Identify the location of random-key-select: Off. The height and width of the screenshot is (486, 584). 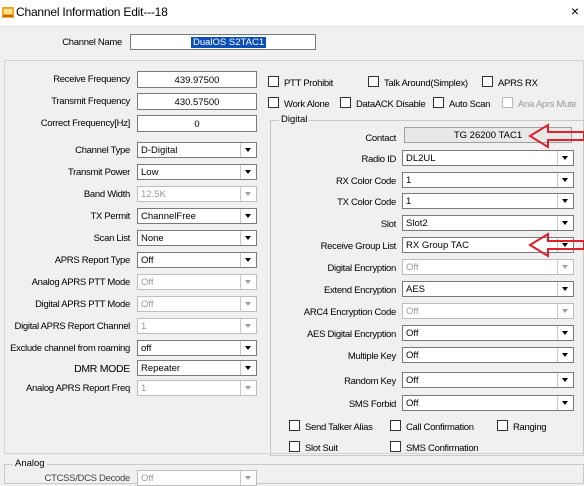
(488, 380).